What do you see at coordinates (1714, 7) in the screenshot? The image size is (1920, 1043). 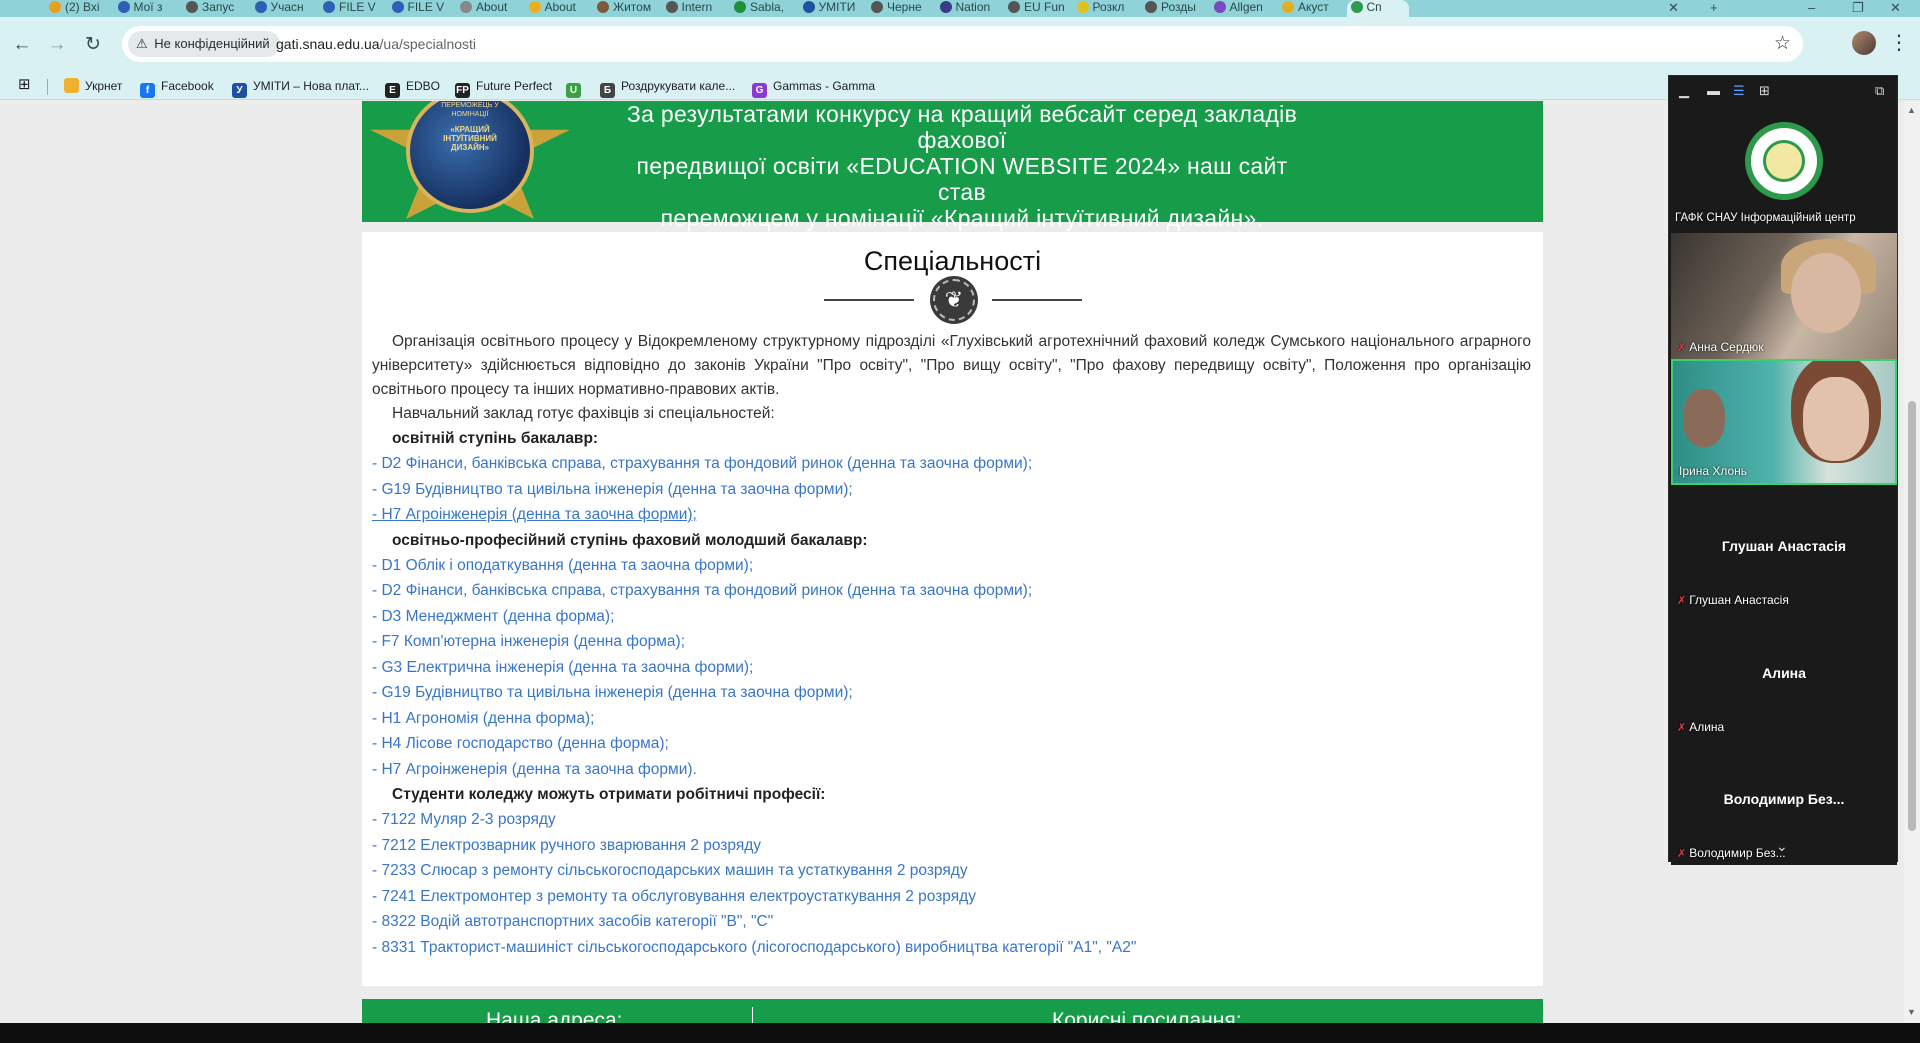 I see `new-tab-icon: +` at bounding box center [1714, 7].